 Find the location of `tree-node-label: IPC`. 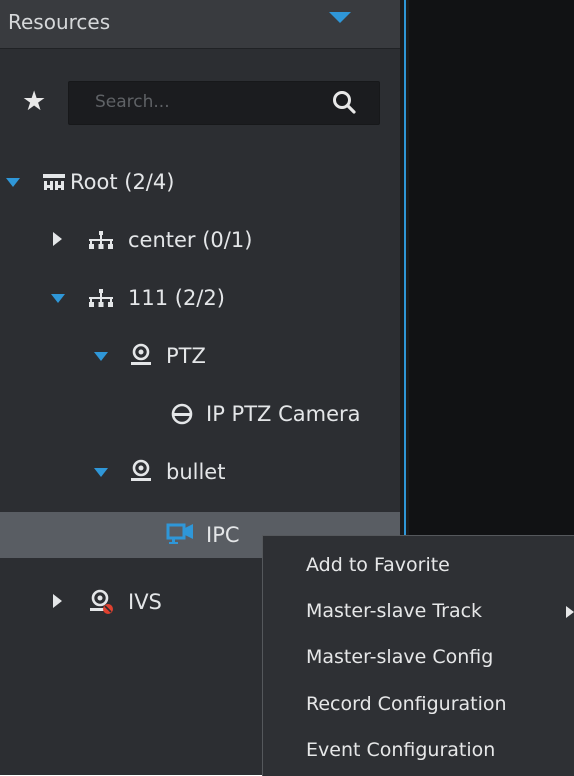

tree-node-label: IPC is located at coordinates (223, 535).